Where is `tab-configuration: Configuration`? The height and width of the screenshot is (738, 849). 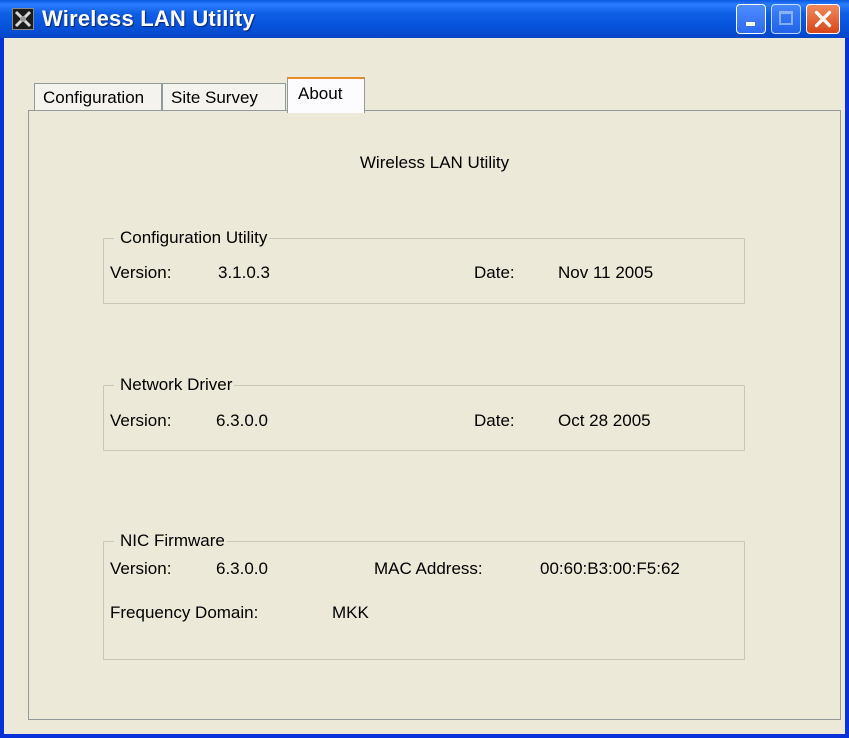 tab-configuration: Configuration is located at coordinates (98, 97).